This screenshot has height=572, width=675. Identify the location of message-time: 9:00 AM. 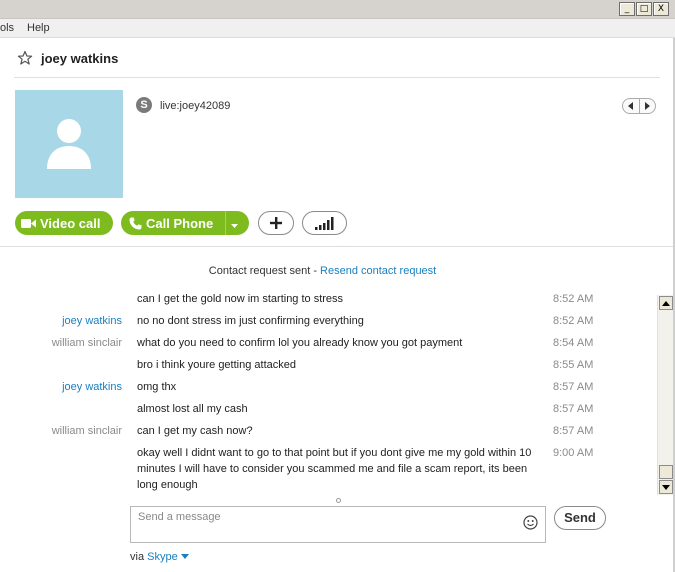
(573, 453).